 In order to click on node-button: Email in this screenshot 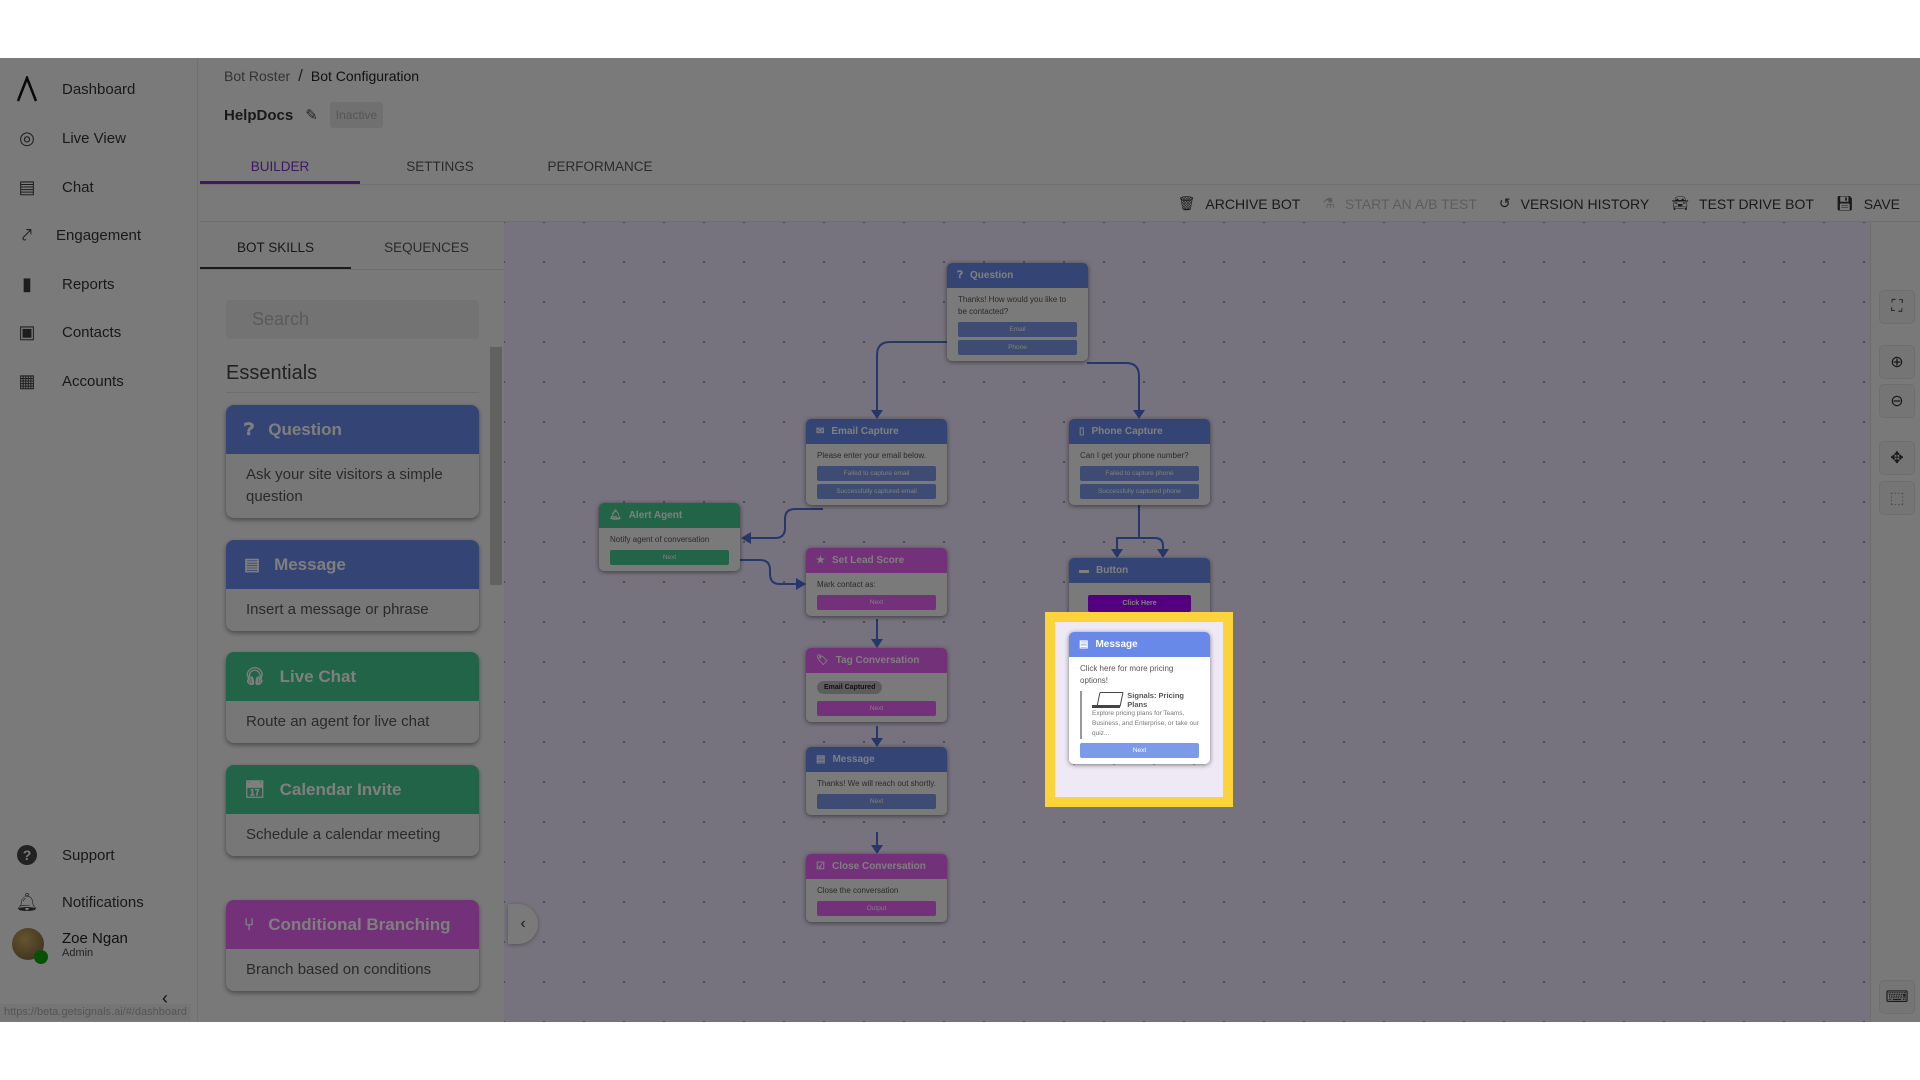, I will do `click(1017, 329)`.